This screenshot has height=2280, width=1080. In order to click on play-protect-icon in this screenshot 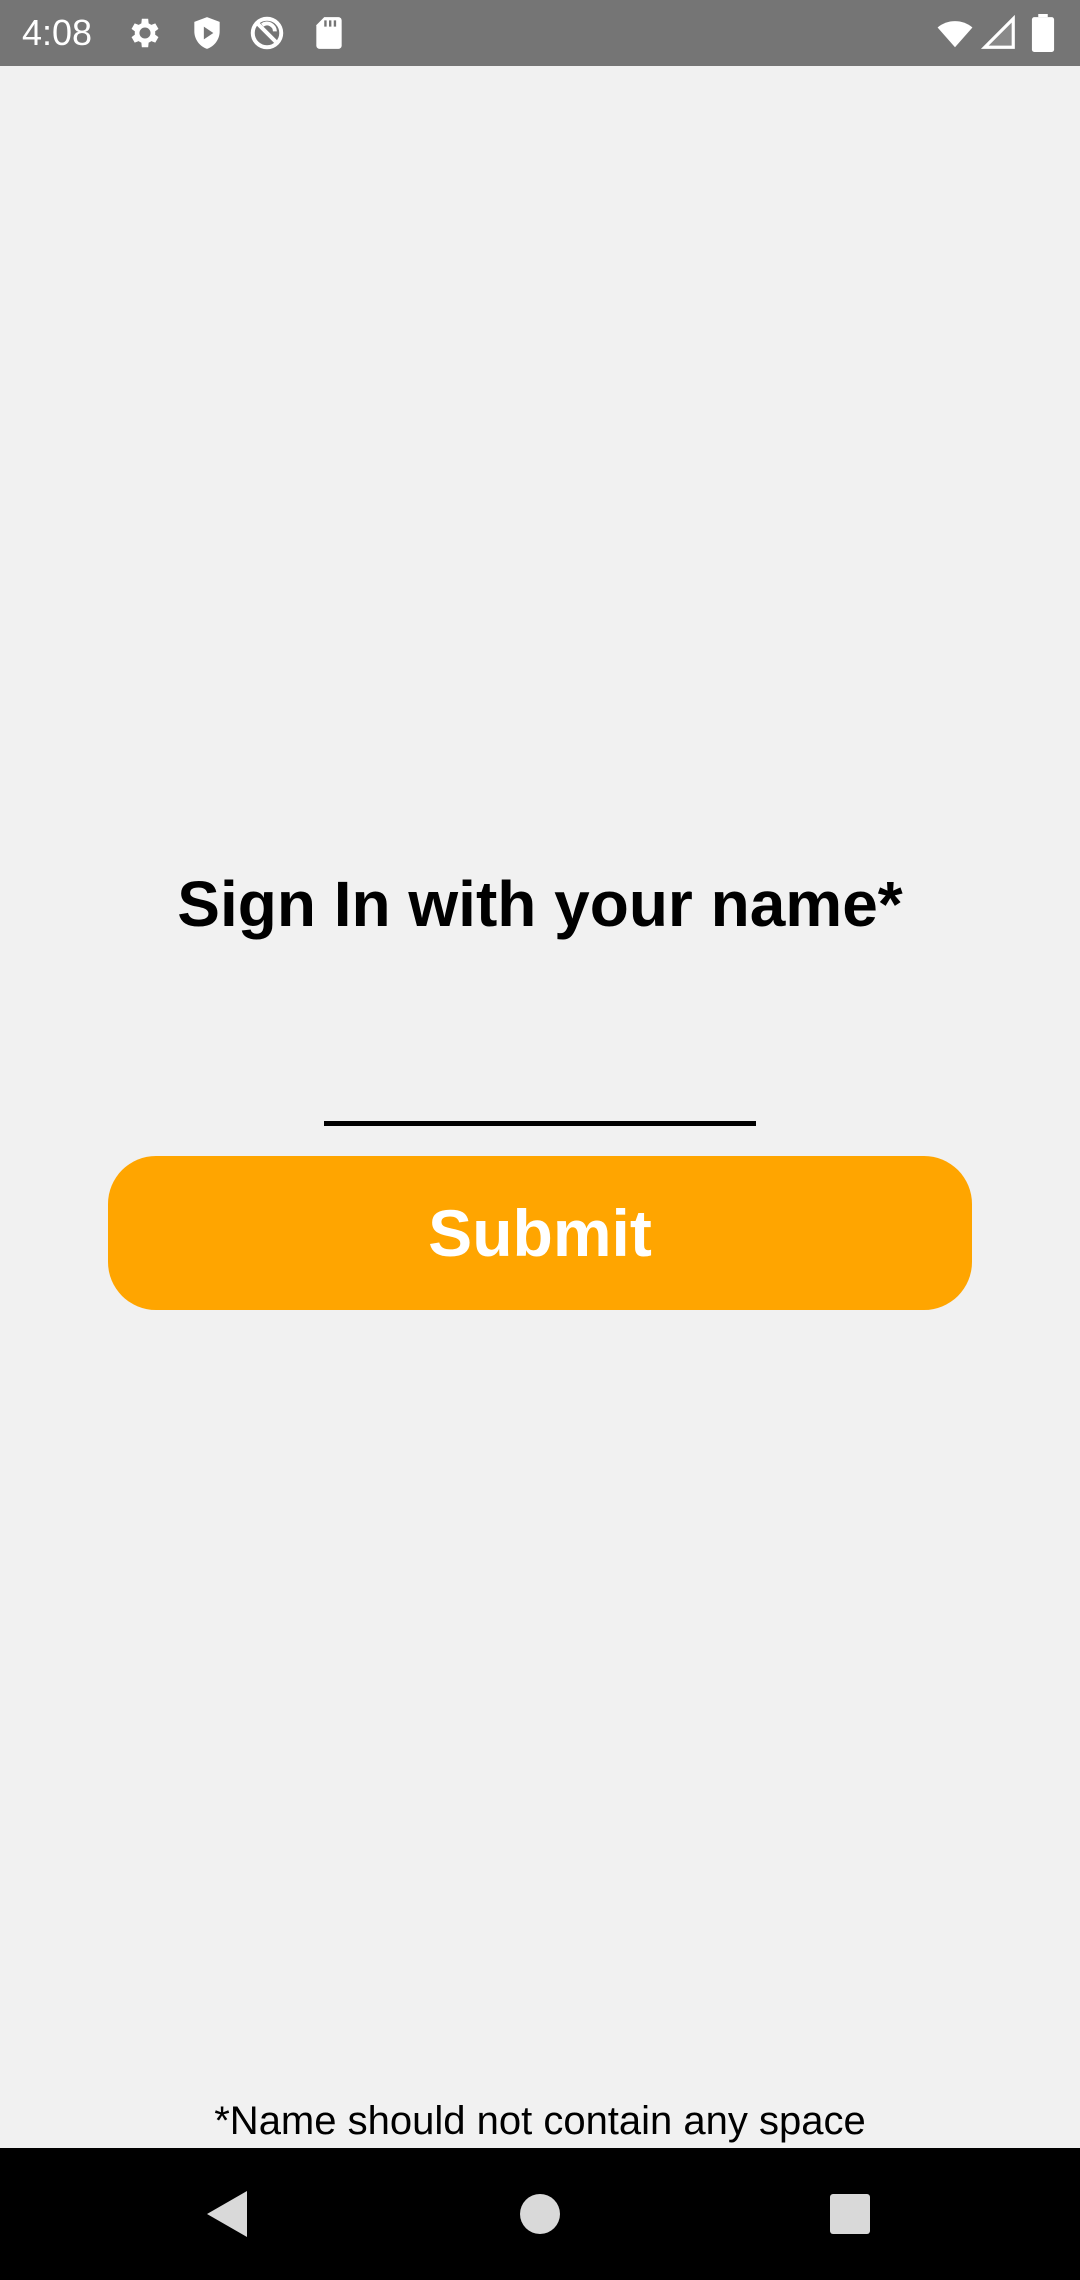, I will do `click(207, 33)`.